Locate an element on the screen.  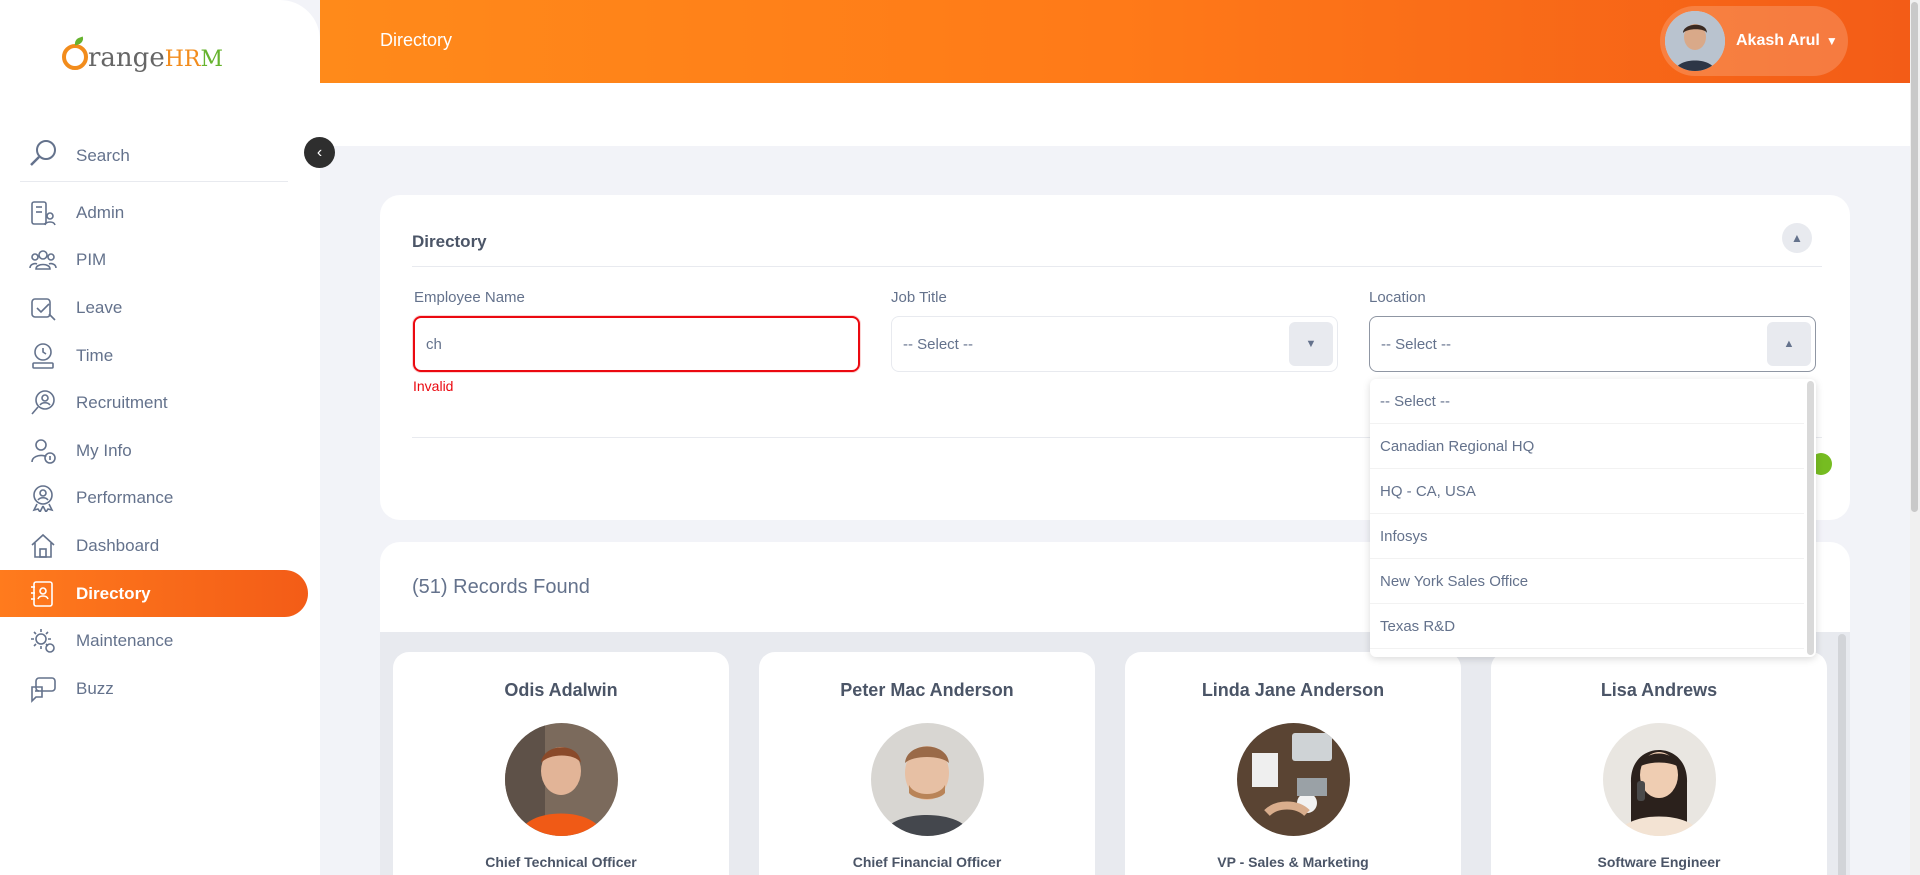
location-option: HQ - CA, USA is located at coordinates (1587, 491).